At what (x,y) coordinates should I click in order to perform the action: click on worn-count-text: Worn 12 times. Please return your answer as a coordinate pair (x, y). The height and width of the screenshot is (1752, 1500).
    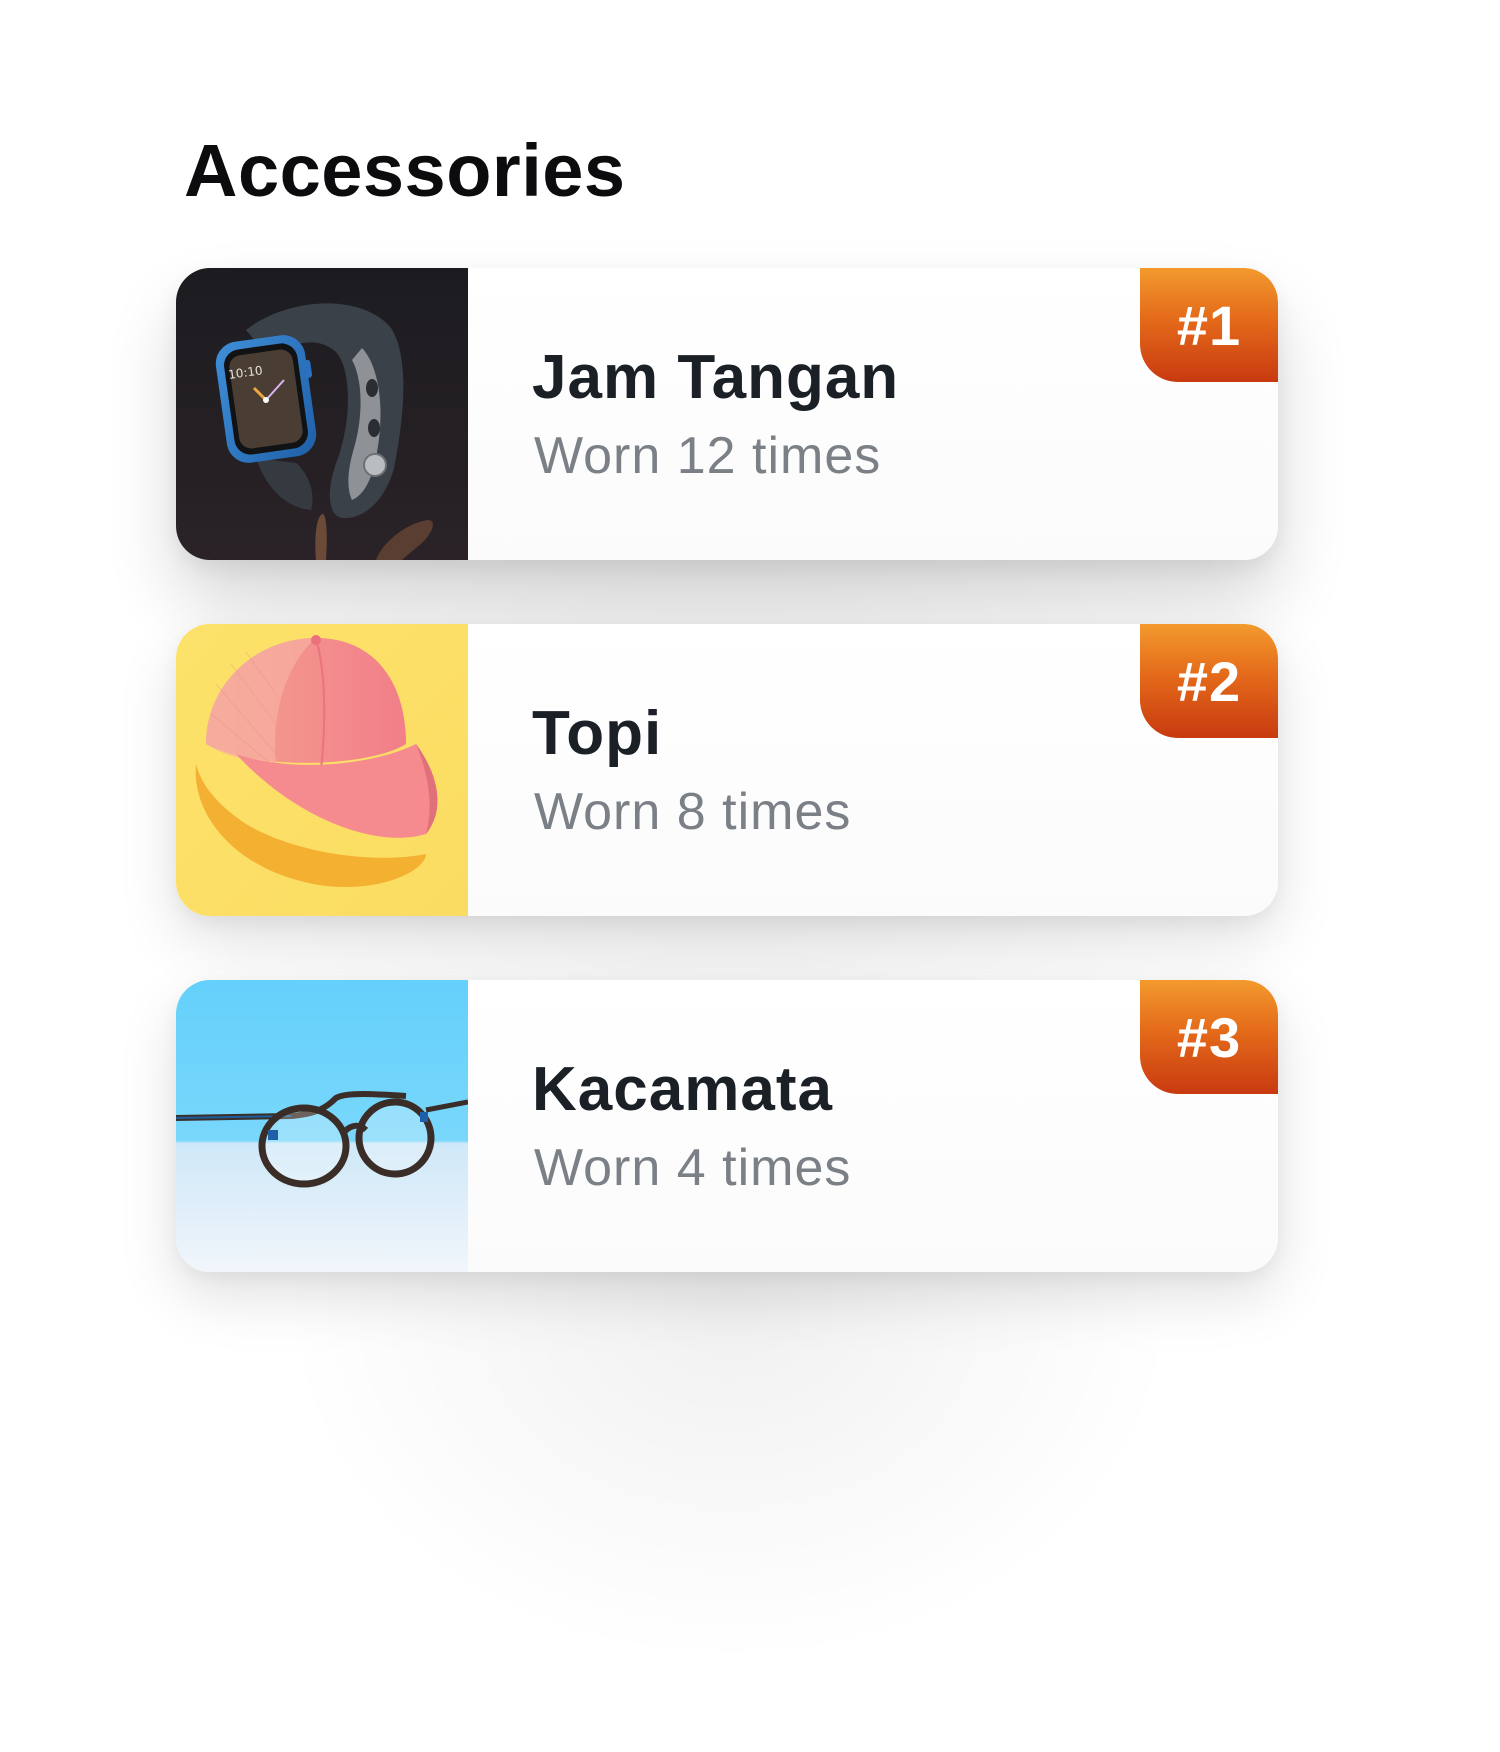
    Looking at the image, I should click on (708, 456).